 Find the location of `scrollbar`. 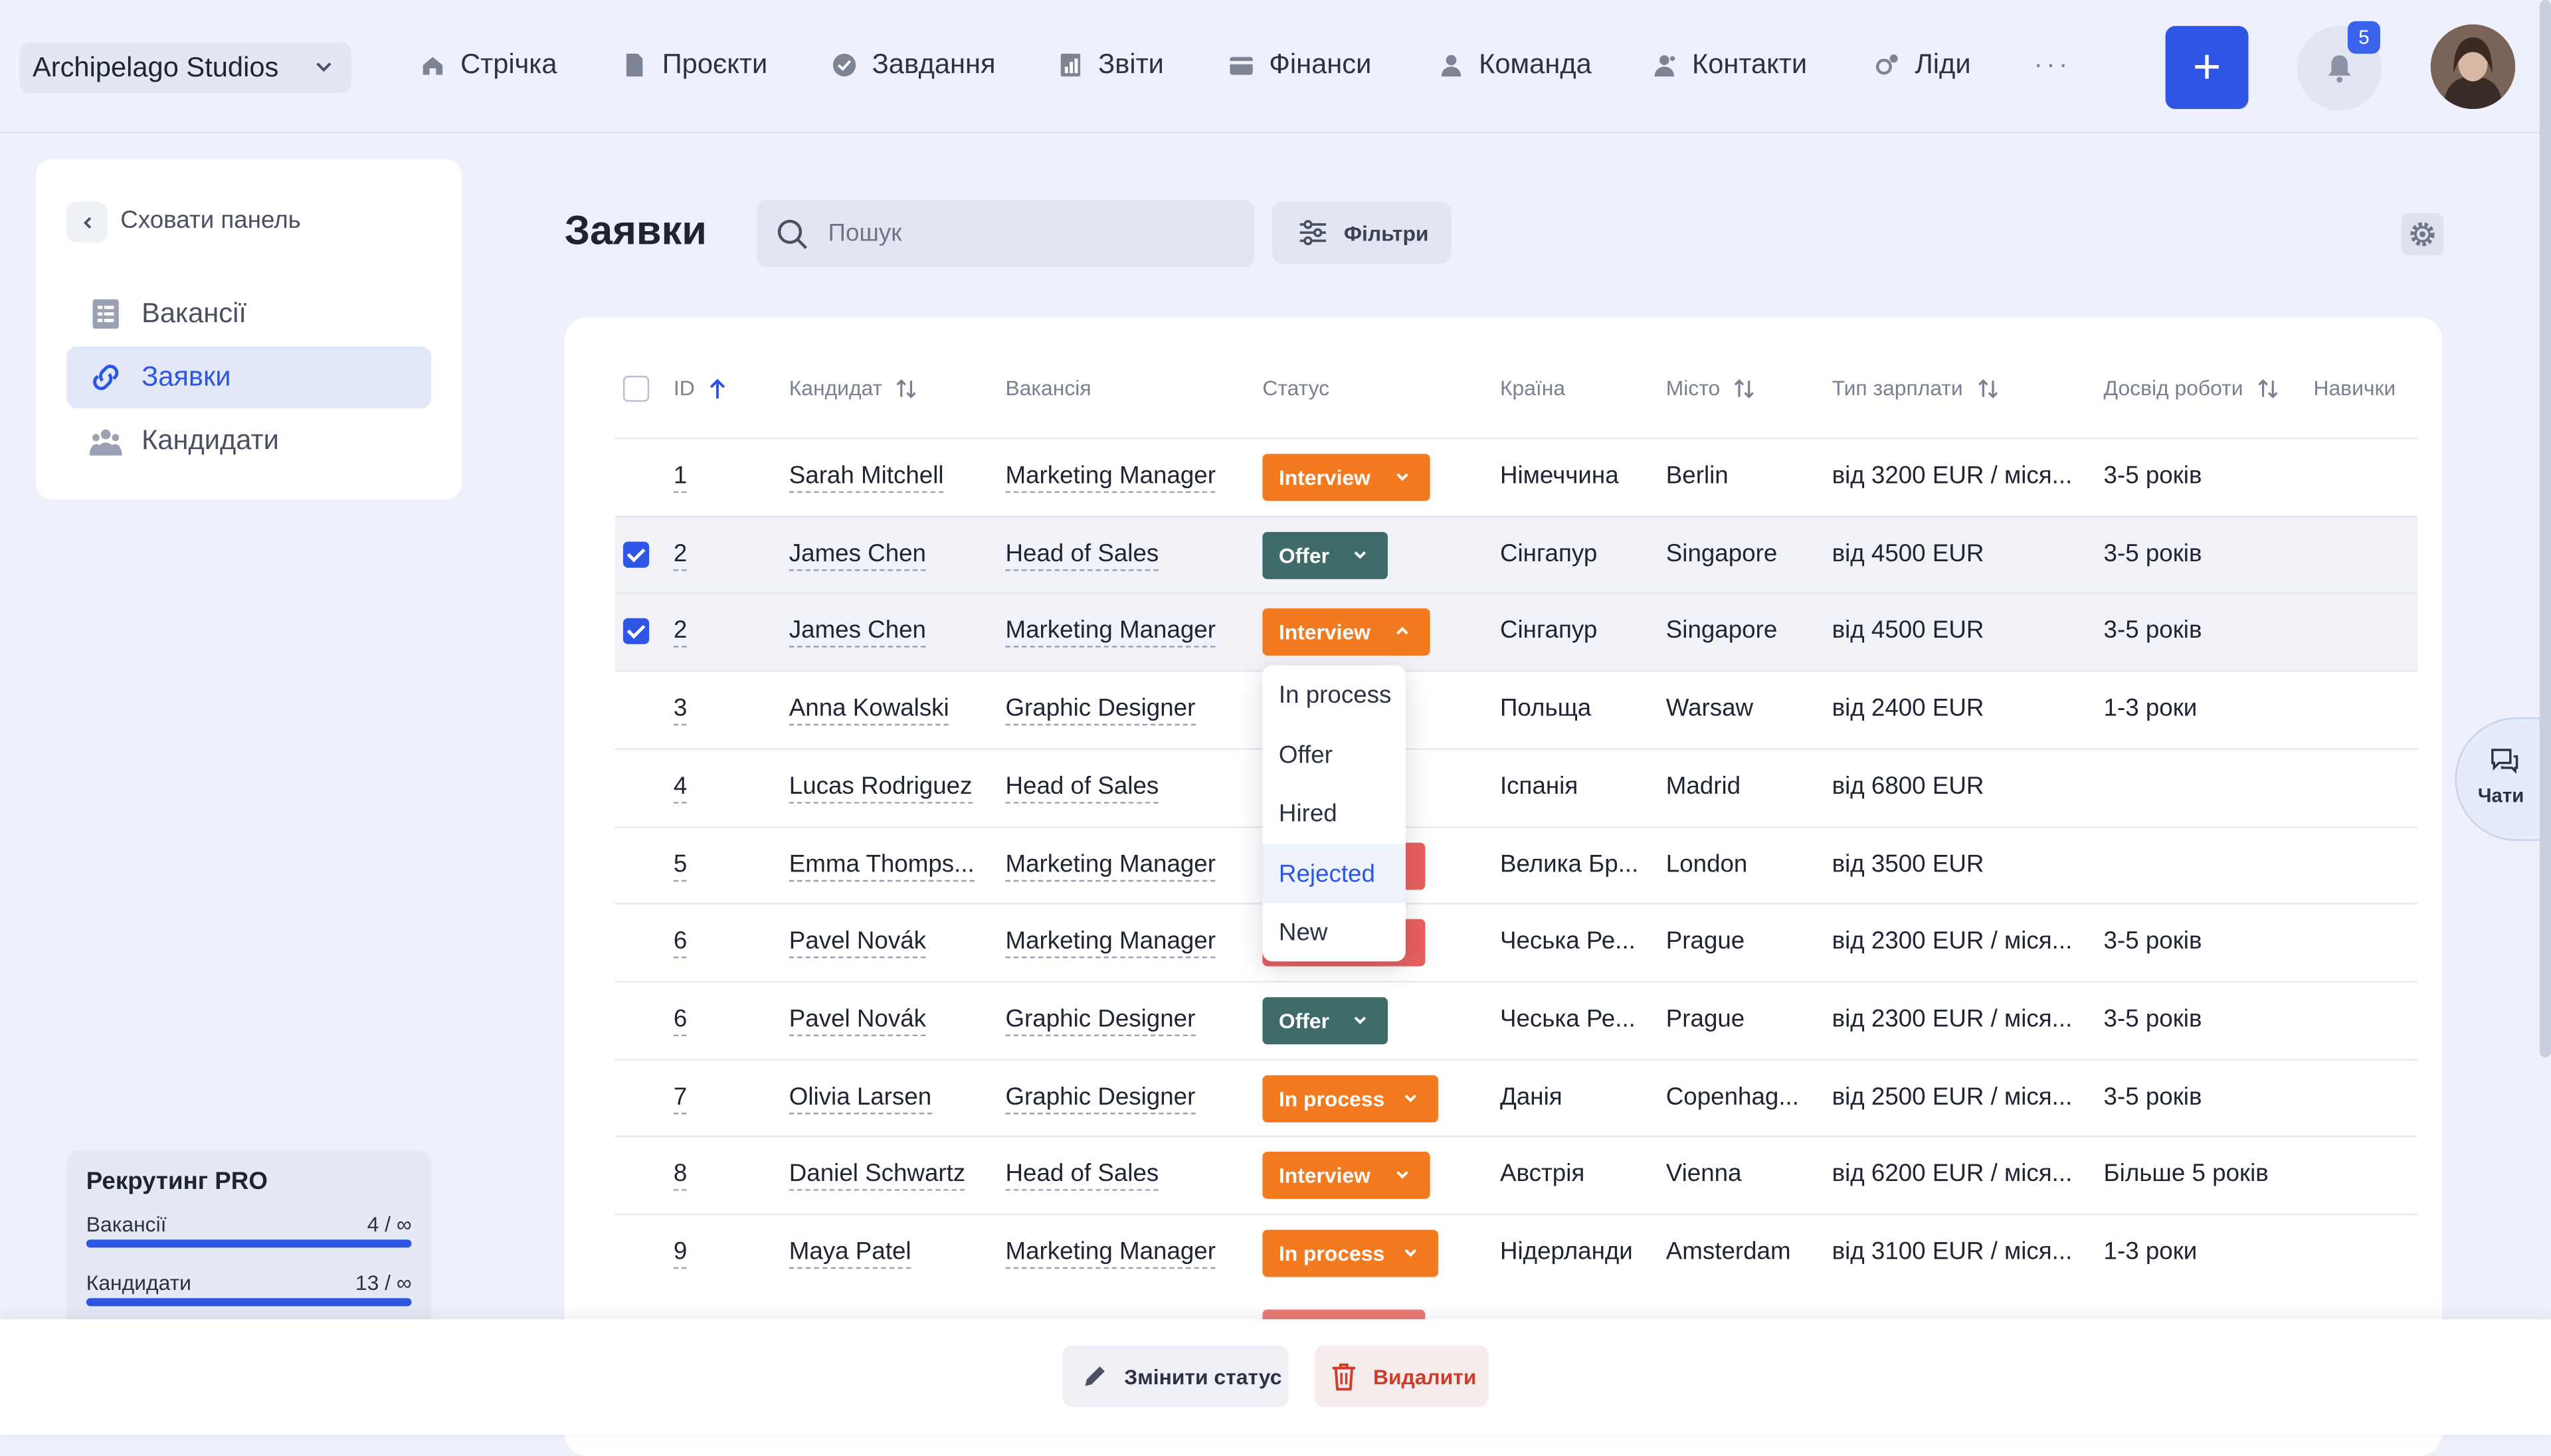

scrollbar is located at coordinates (2545, 528).